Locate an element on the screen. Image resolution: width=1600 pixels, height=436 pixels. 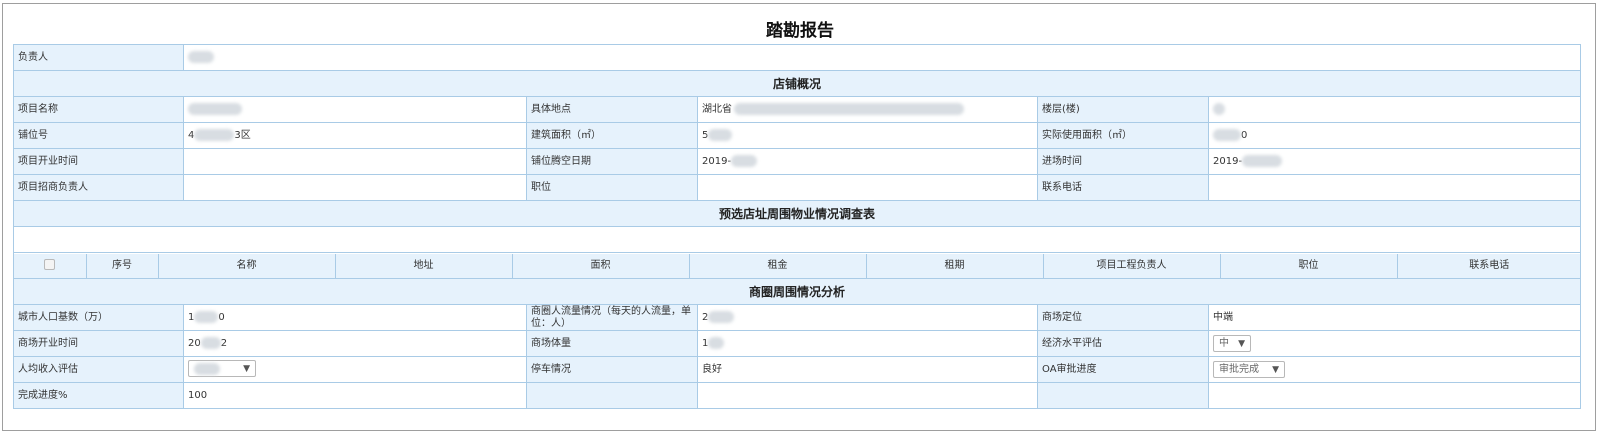
redacted-owner is located at coordinates (201, 57).